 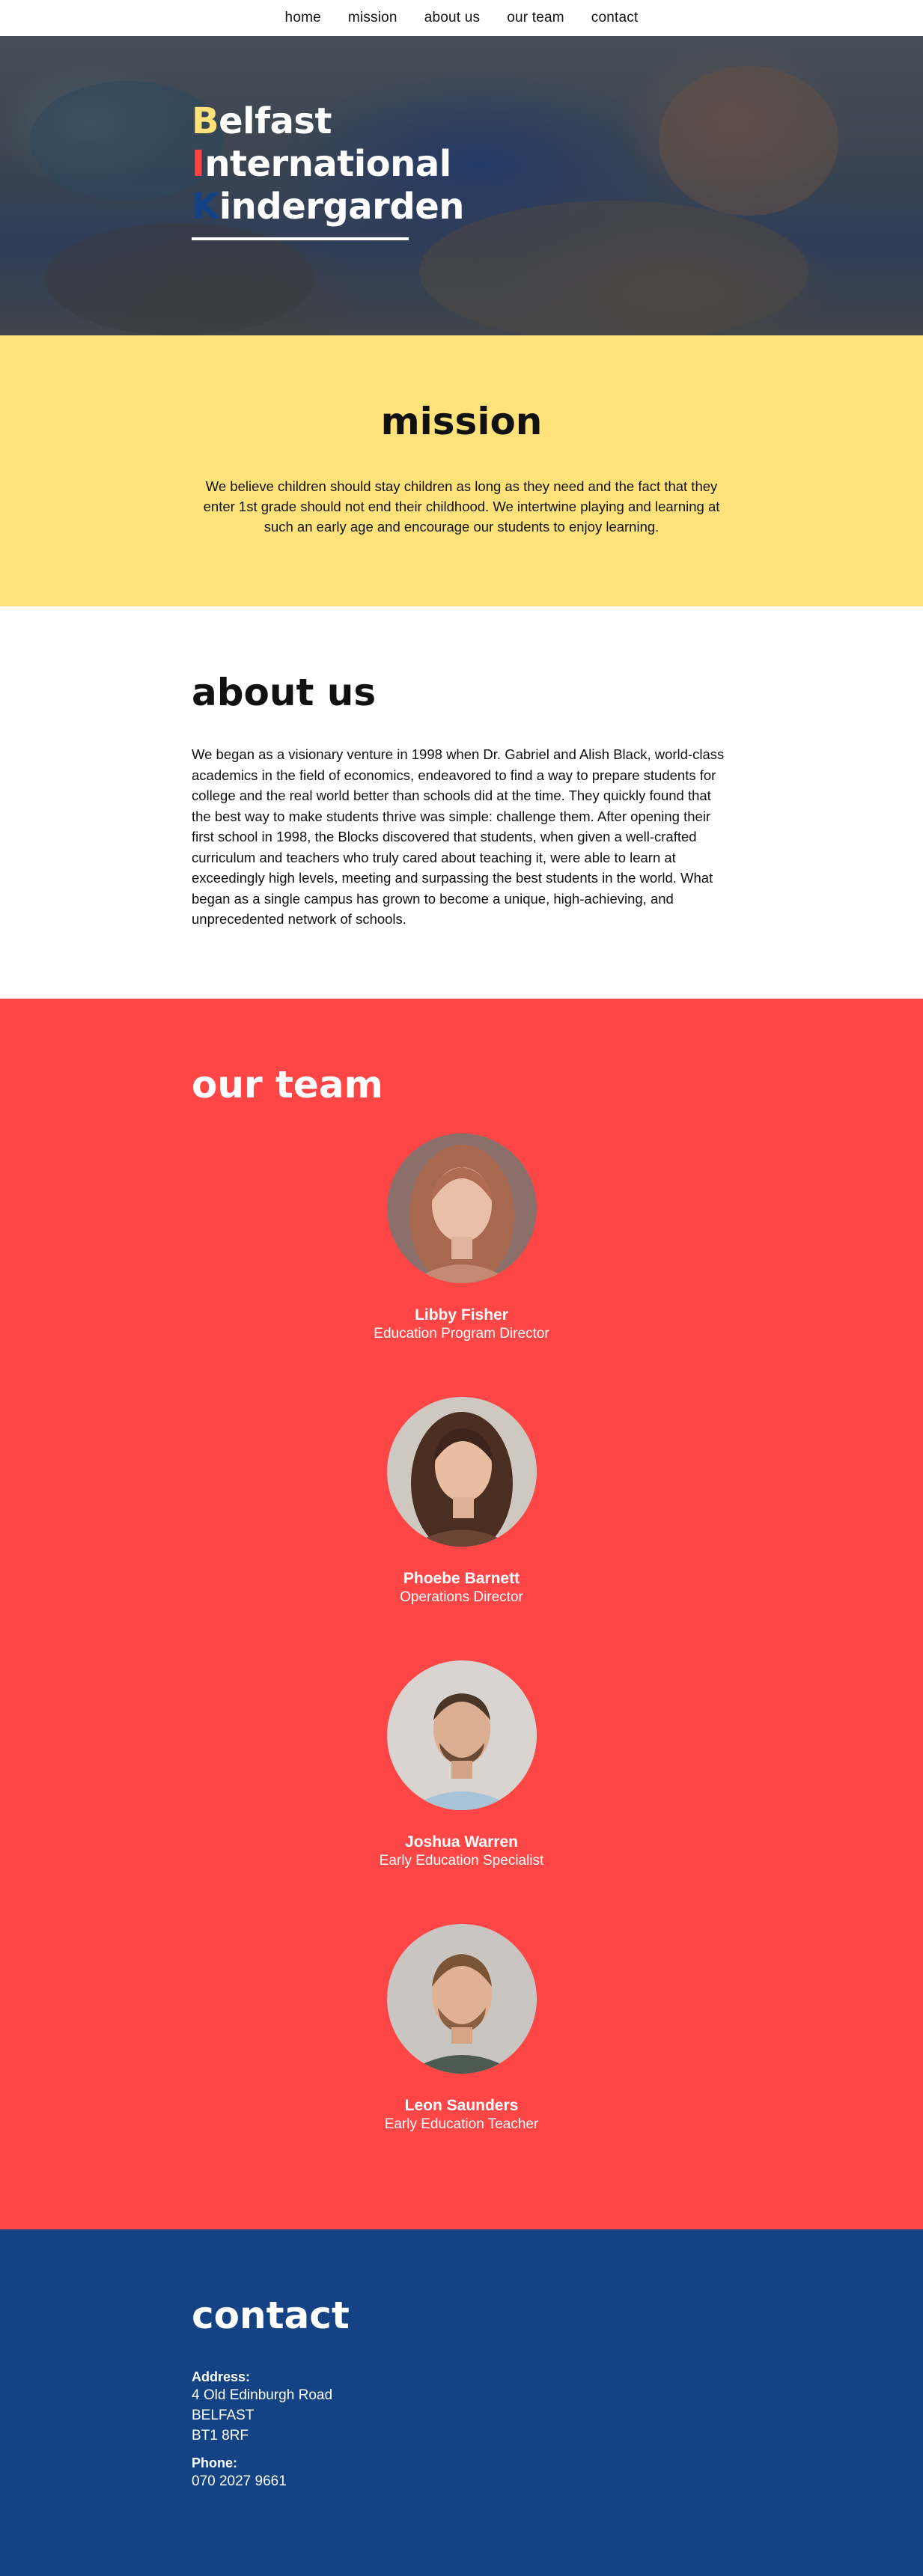 I want to click on hero-banner: Belfast International Kindergarden, so click(x=462, y=185).